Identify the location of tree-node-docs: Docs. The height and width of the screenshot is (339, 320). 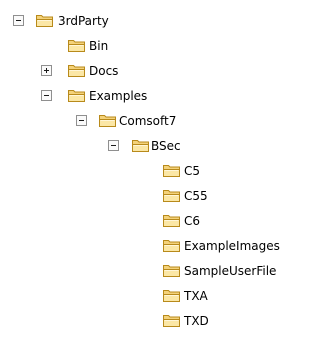
(160, 71).